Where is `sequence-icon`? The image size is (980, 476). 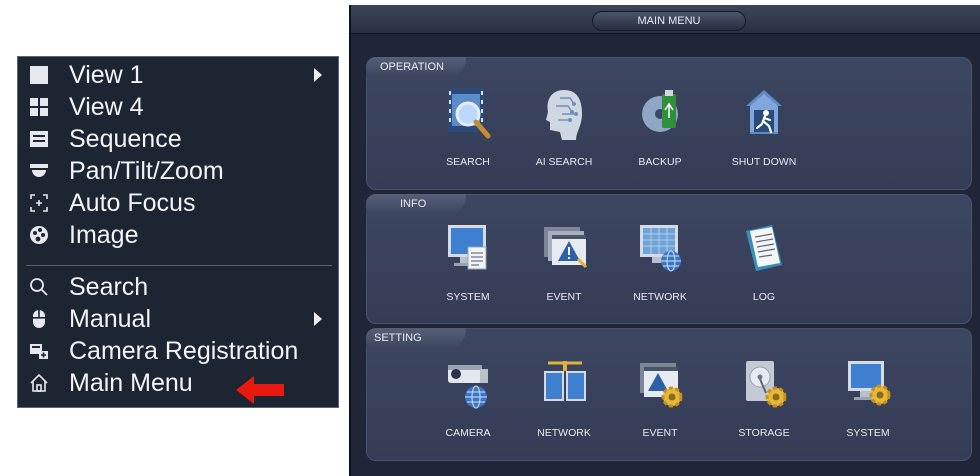 sequence-icon is located at coordinates (39, 139).